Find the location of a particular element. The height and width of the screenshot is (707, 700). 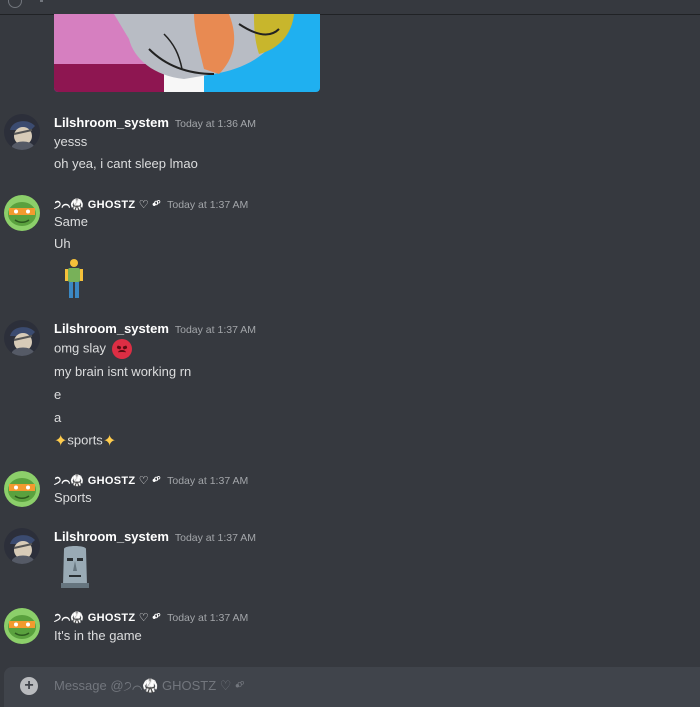

message-text: Uh is located at coordinates (62, 243).